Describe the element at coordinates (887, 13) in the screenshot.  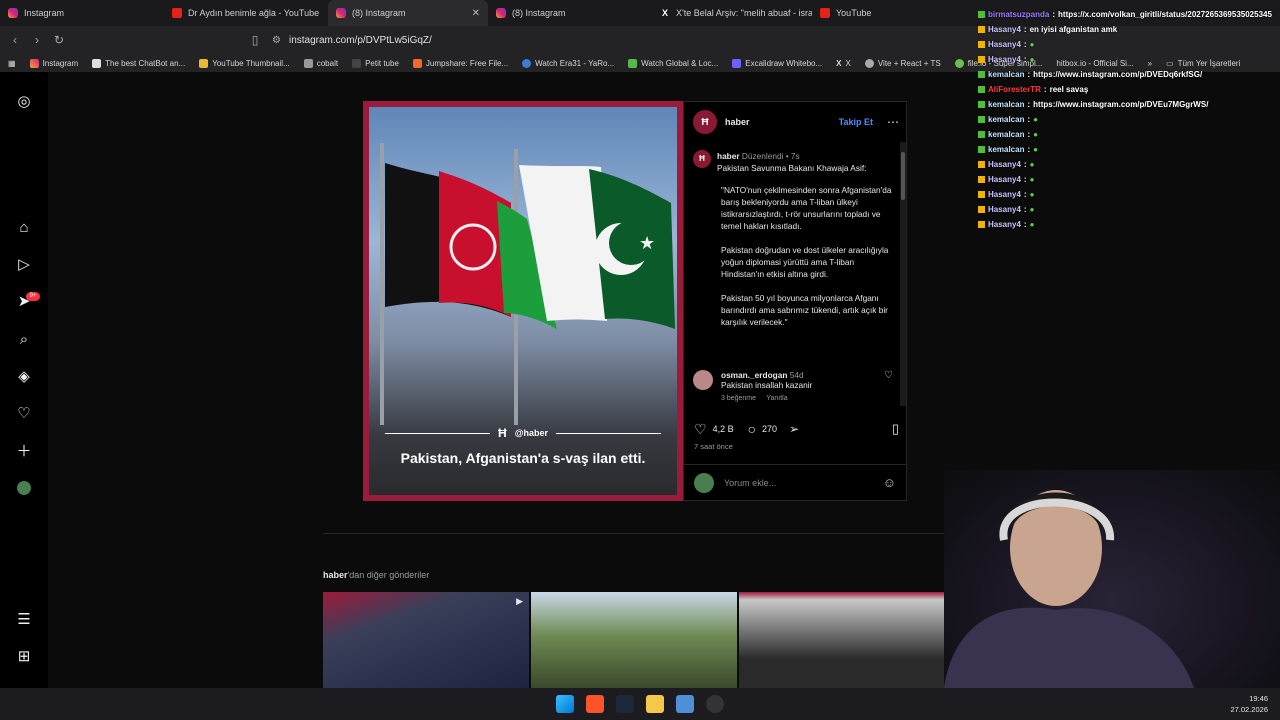
I see `tab-youtube: YouTube` at that location.